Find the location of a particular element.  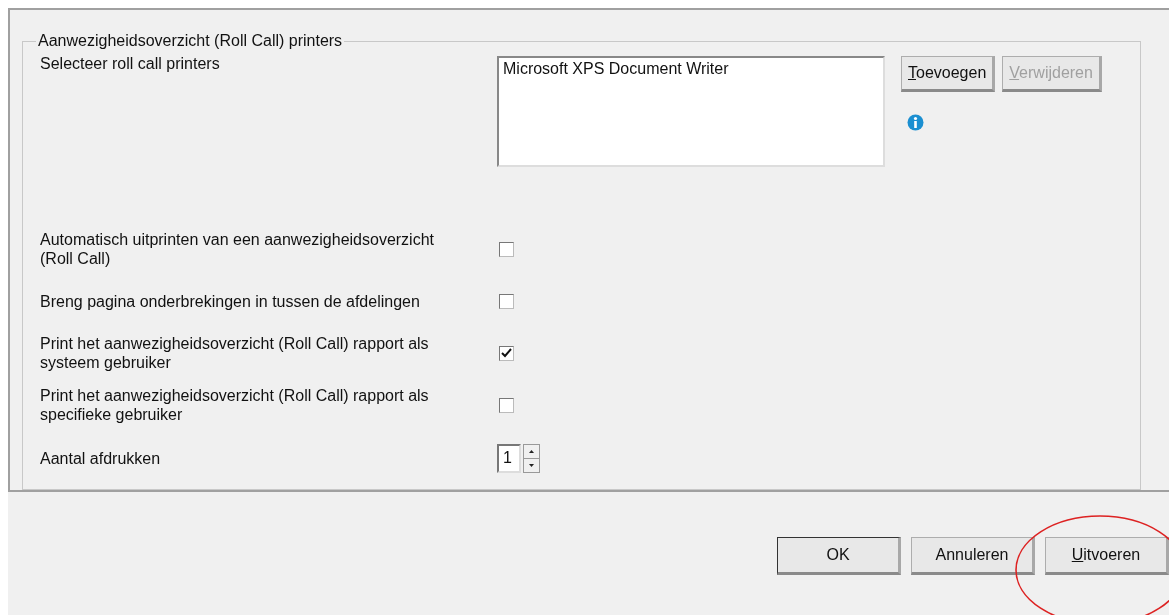

option-label: Print het aanwezigheidsoverzicht (Roll Call) rapport als specifieke gebruiker is located at coordinates (235, 405).